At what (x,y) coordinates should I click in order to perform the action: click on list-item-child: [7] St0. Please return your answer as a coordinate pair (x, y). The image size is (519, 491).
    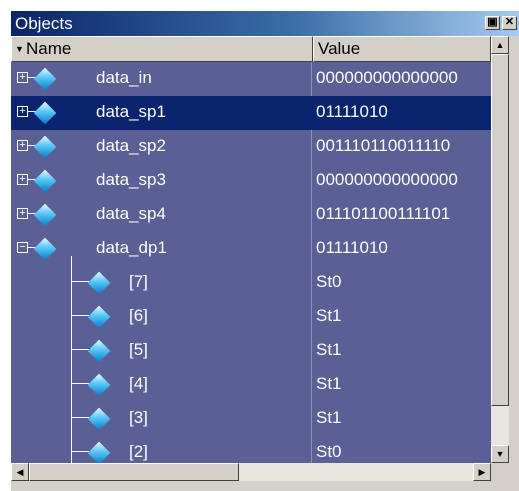
    Looking at the image, I should click on (251, 283).